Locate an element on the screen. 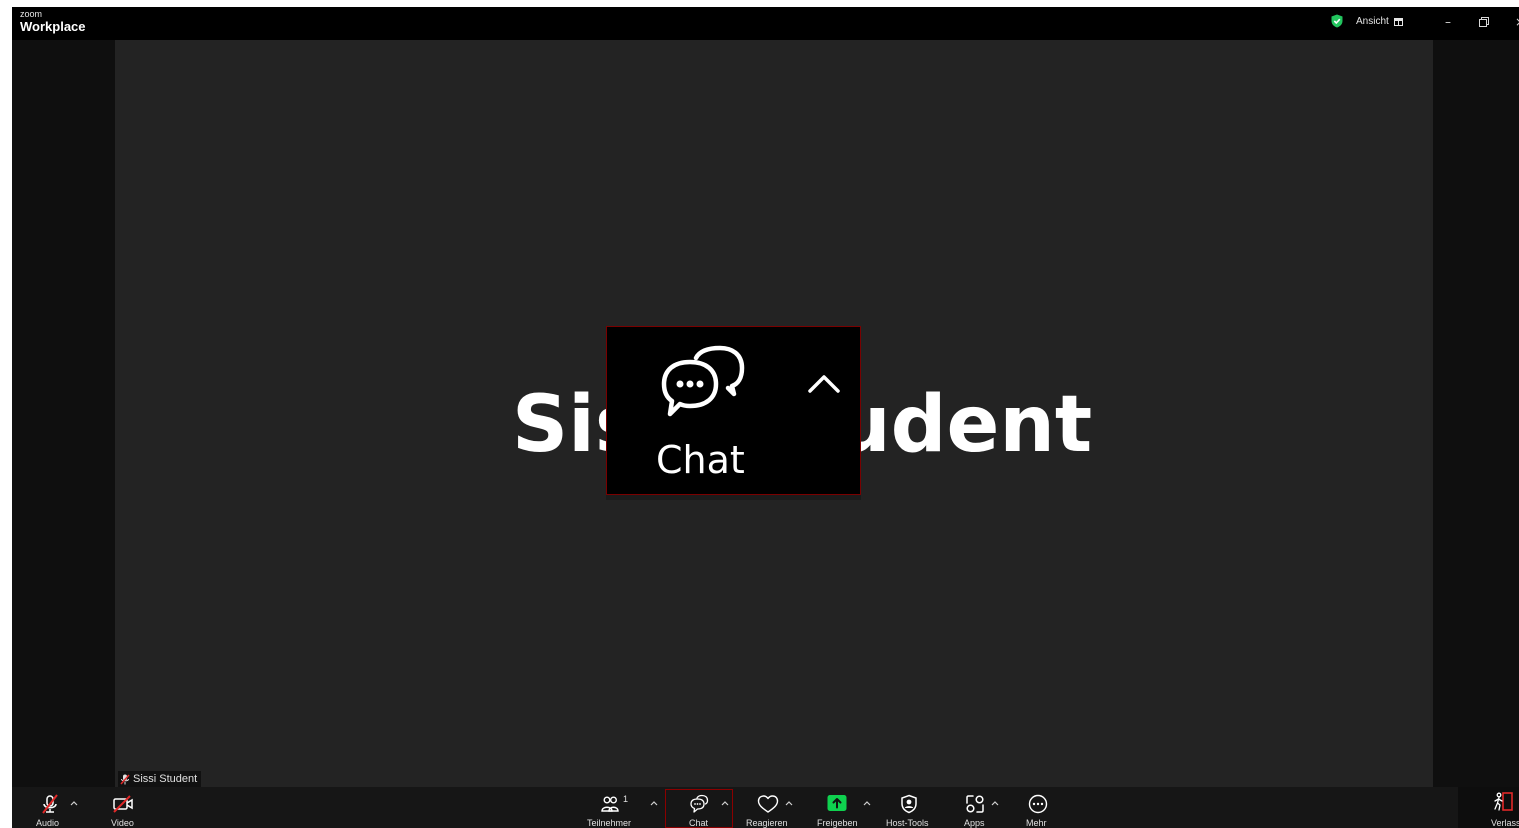 This screenshot has height=828, width=1519. participants-count: 1 is located at coordinates (626, 799).